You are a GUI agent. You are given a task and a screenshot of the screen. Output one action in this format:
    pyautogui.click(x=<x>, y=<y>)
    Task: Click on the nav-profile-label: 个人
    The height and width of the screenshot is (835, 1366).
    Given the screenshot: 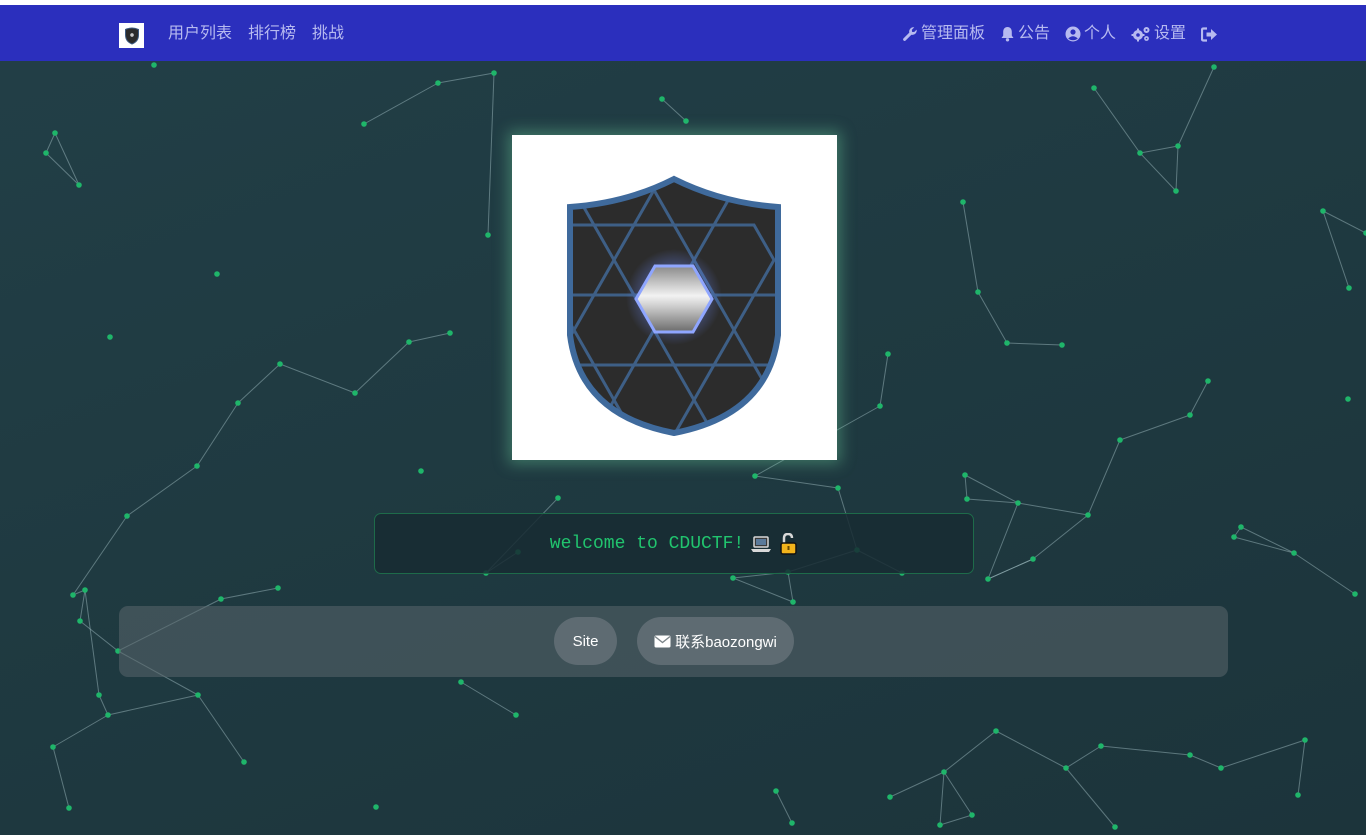 What is the action you would take?
    pyautogui.click(x=1099, y=33)
    